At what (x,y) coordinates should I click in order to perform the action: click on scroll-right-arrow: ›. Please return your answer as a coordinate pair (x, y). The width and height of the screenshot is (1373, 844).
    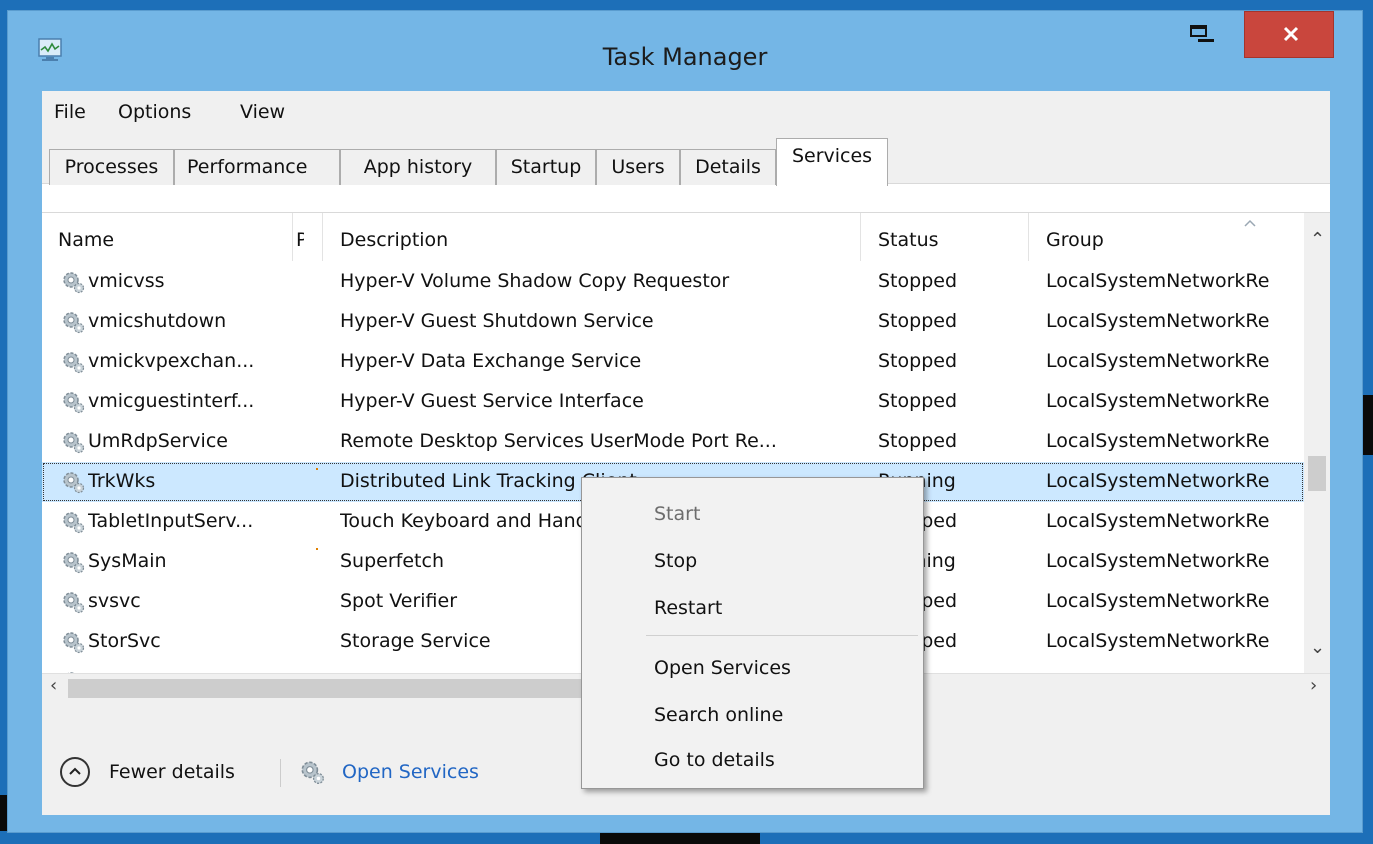
    Looking at the image, I should click on (1313, 685).